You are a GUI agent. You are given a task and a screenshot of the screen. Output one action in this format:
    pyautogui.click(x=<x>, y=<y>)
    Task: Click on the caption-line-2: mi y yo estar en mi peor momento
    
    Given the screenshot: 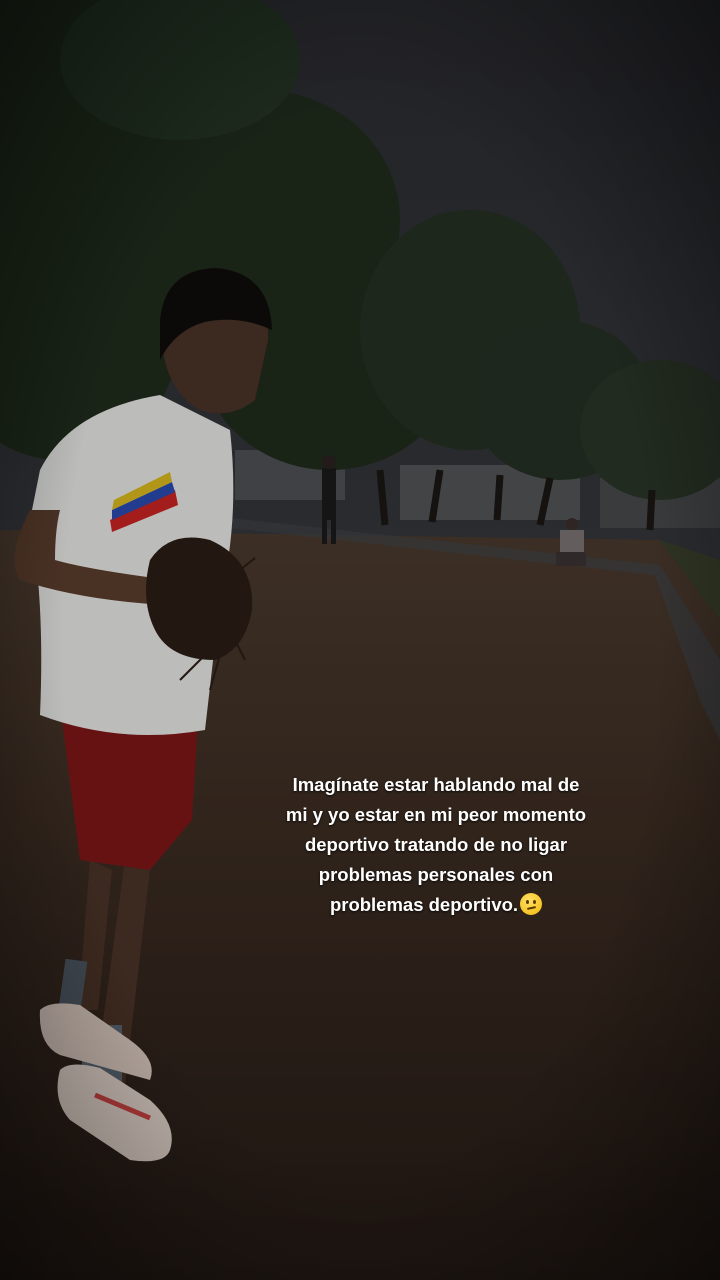 What is the action you would take?
    pyautogui.click(x=436, y=814)
    